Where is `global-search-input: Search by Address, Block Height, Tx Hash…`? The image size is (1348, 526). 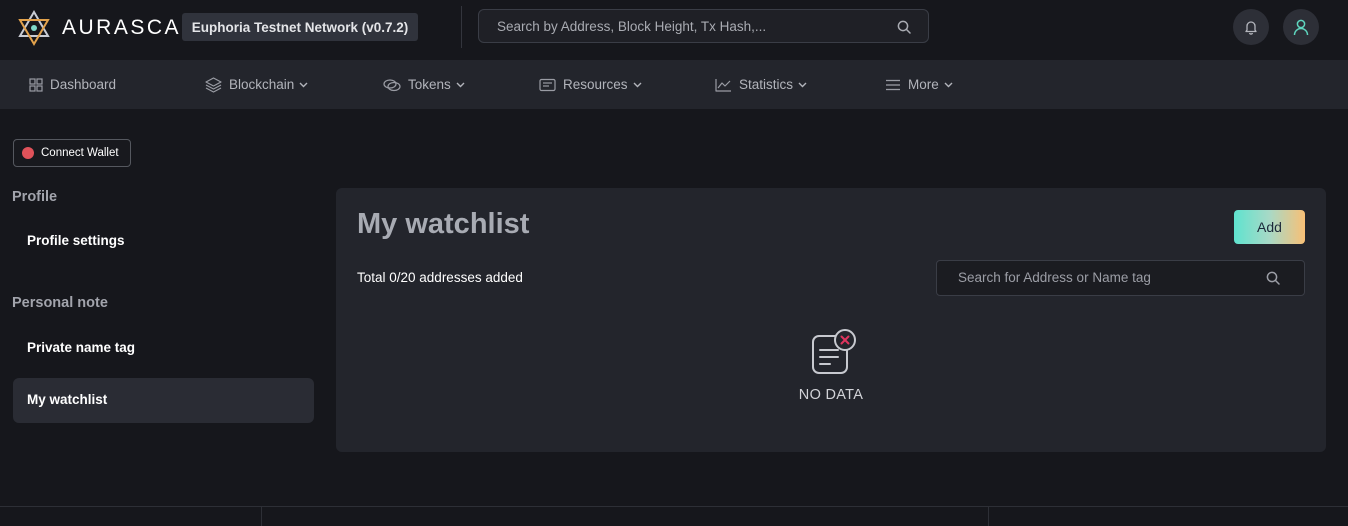 global-search-input: Search by Address, Block Height, Tx Hash… is located at coordinates (703, 26).